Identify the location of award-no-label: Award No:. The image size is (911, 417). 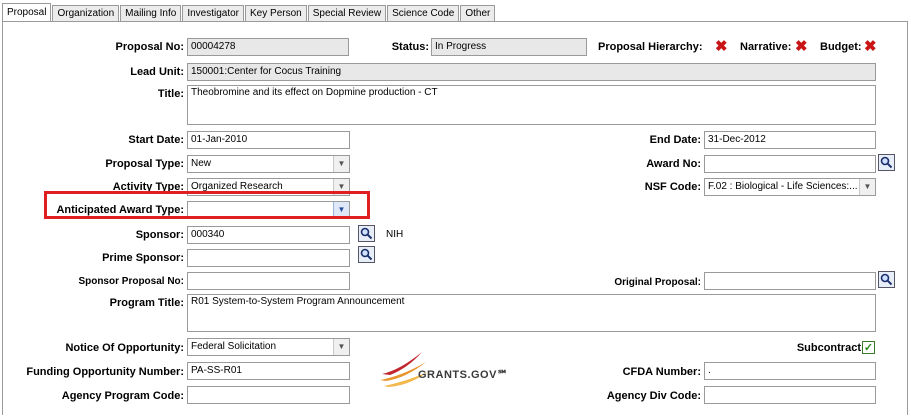
(673, 164).